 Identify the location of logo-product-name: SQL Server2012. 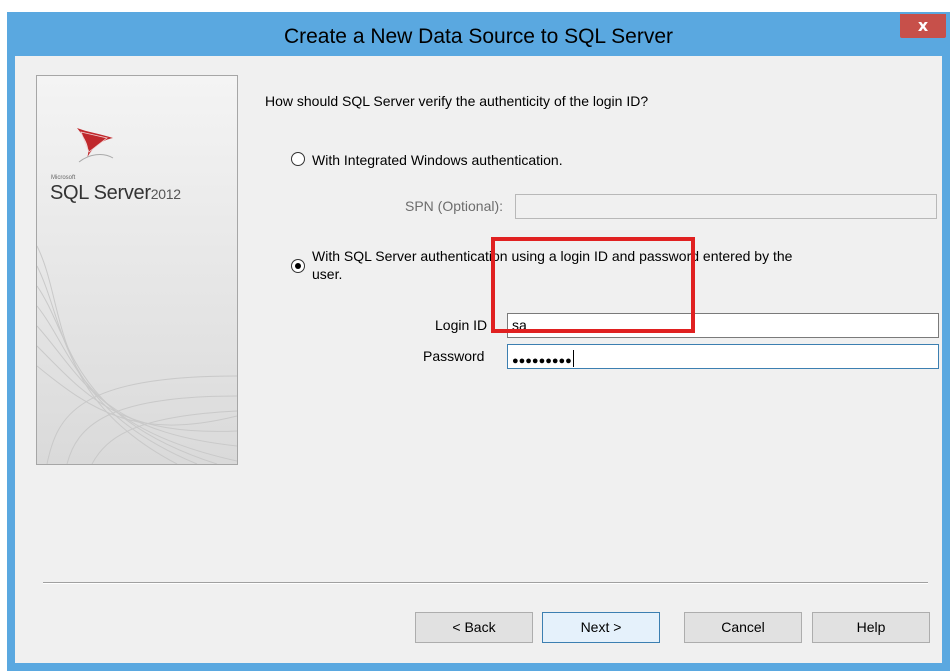
(115, 193).